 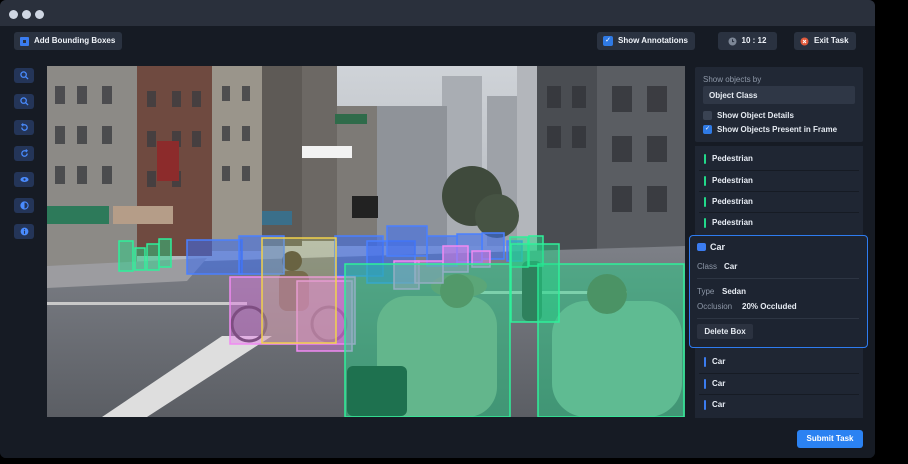 I want to click on info-icon, so click(x=24, y=231).